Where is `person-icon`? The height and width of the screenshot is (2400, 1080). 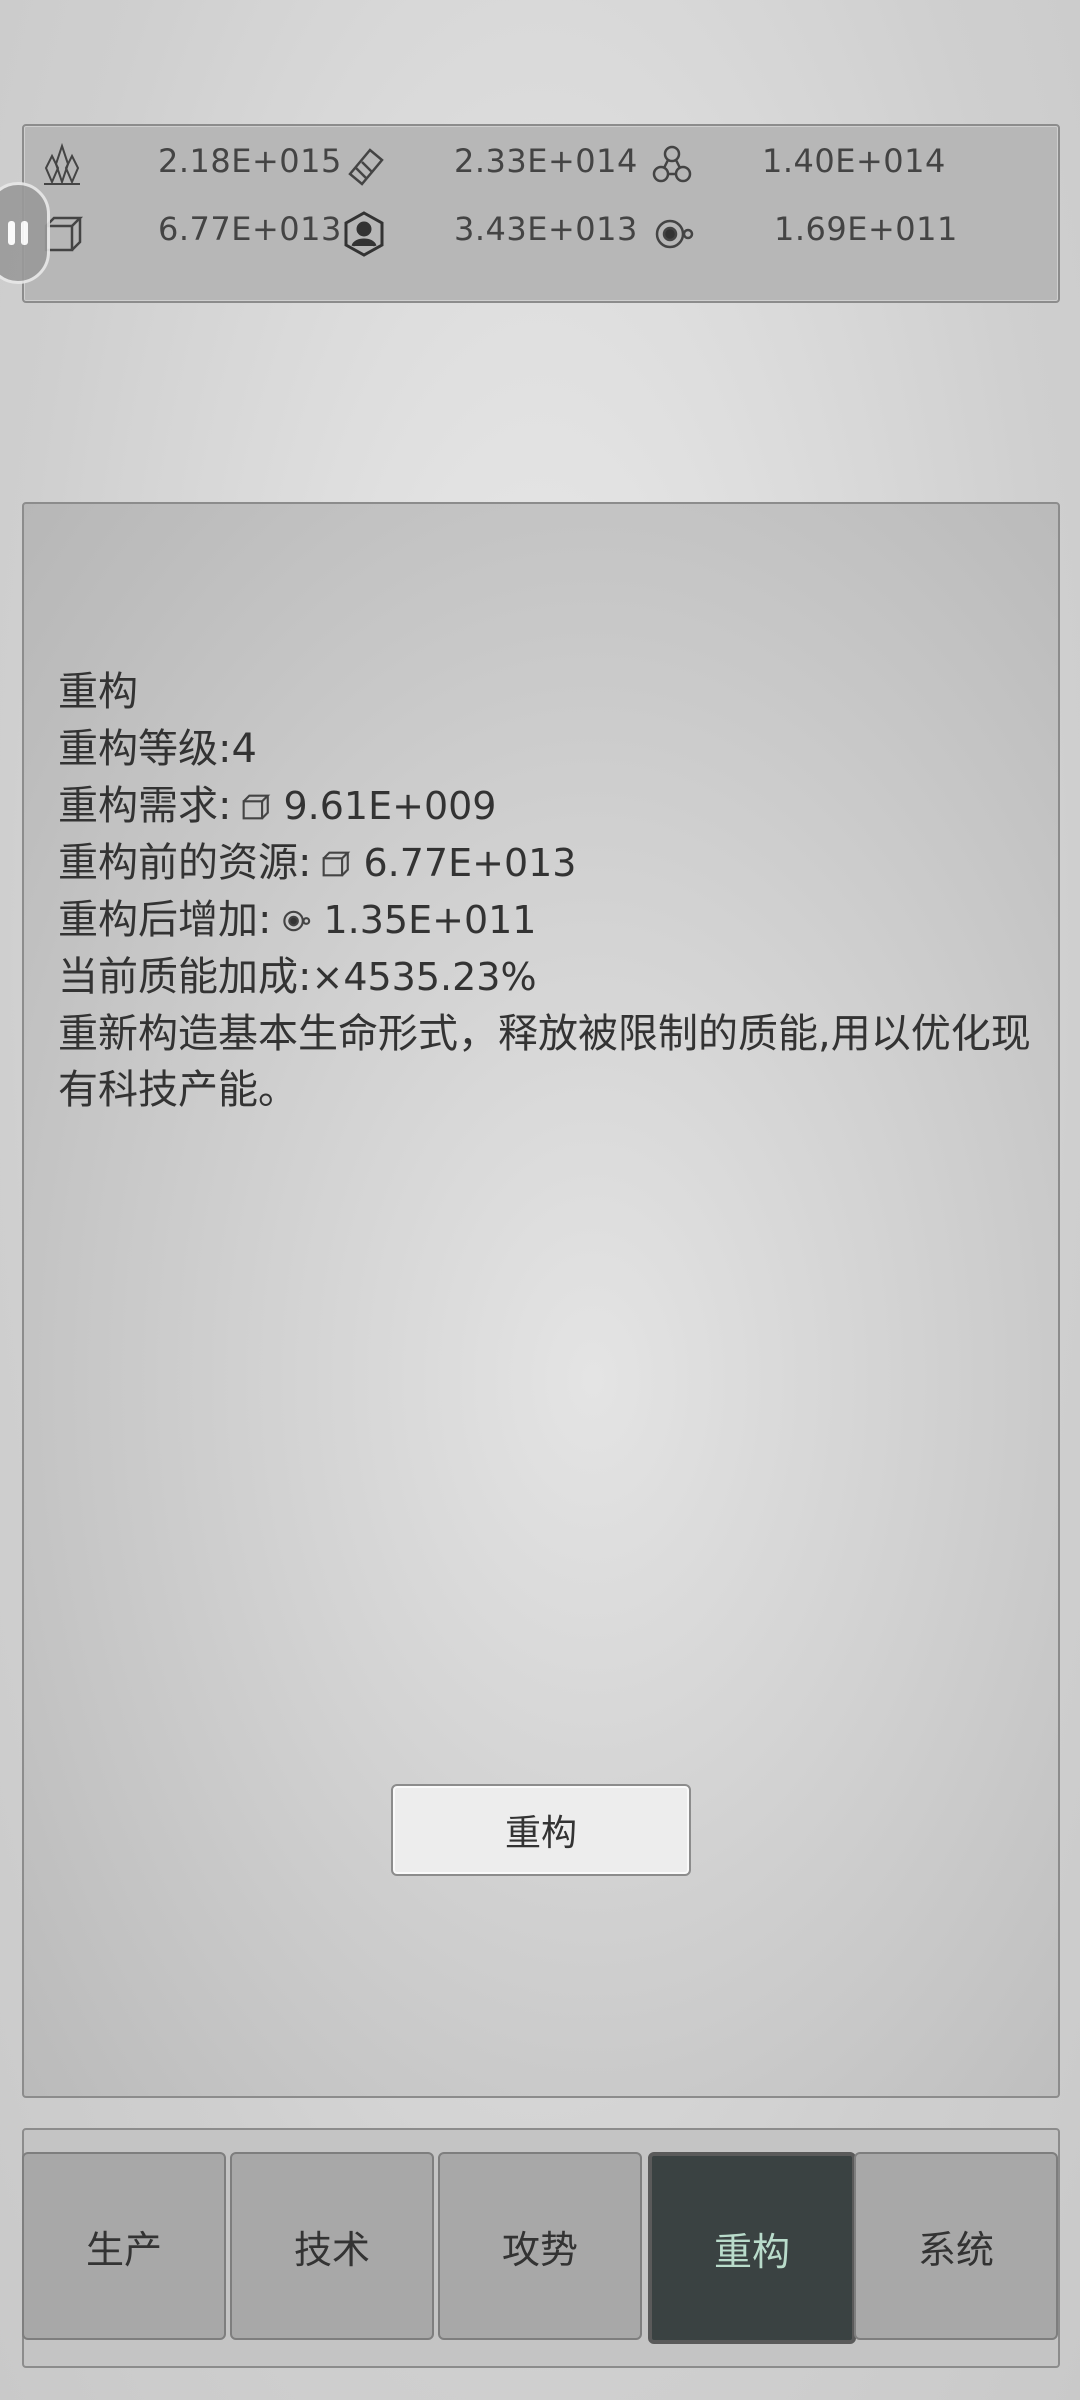
person-icon is located at coordinates (364, 234).